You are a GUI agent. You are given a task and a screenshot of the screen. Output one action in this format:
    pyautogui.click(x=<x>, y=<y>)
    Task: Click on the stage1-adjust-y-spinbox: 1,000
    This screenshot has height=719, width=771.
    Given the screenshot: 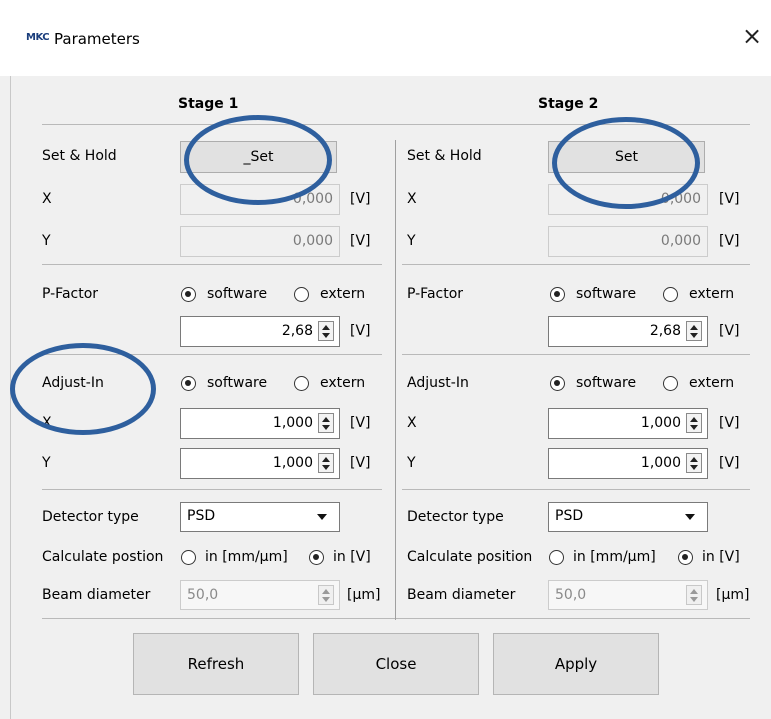 What is the action you would take?
    pyautogui.click(x=260, y=463)
    